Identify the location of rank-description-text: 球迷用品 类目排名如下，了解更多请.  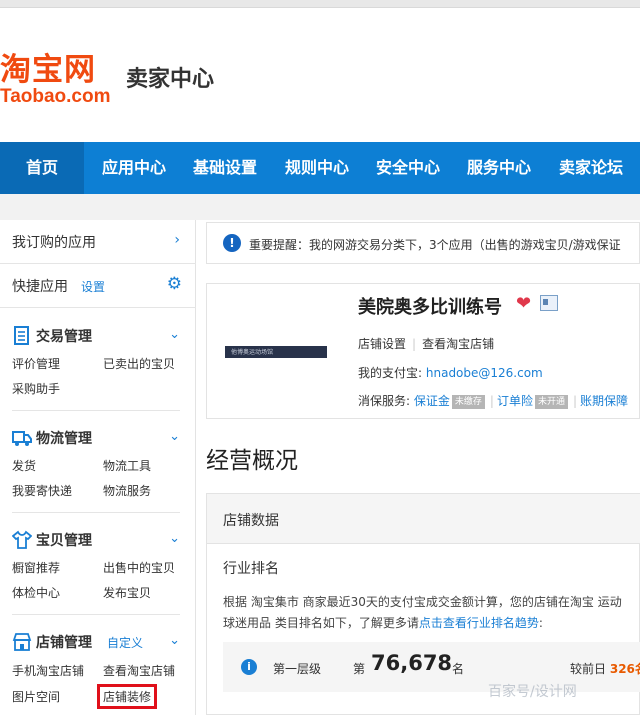
(321, 623).